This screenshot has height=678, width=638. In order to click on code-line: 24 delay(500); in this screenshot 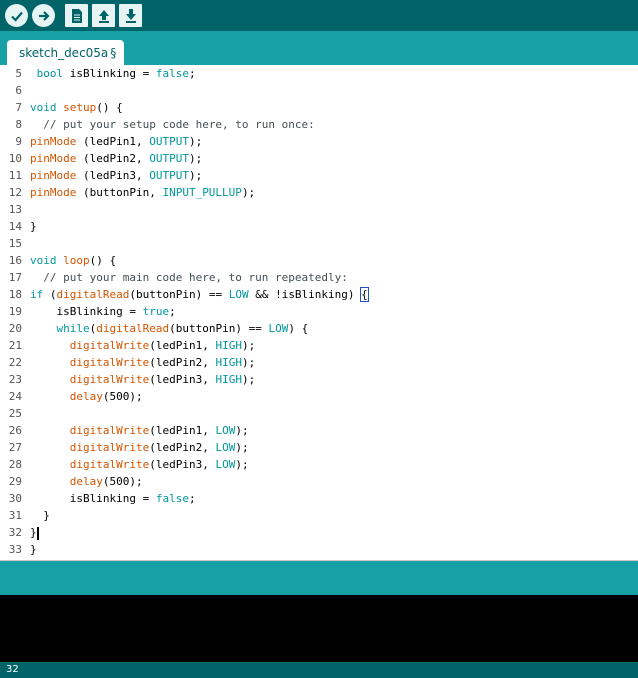, I will do `click(319, 396)`.